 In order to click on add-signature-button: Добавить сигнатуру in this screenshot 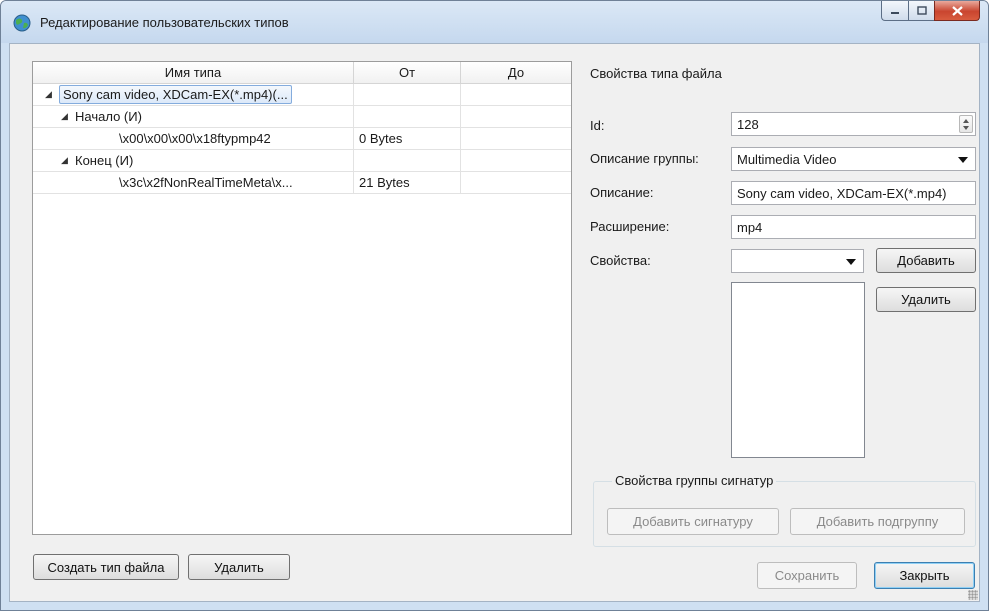, I will do `click(693, 521)`.